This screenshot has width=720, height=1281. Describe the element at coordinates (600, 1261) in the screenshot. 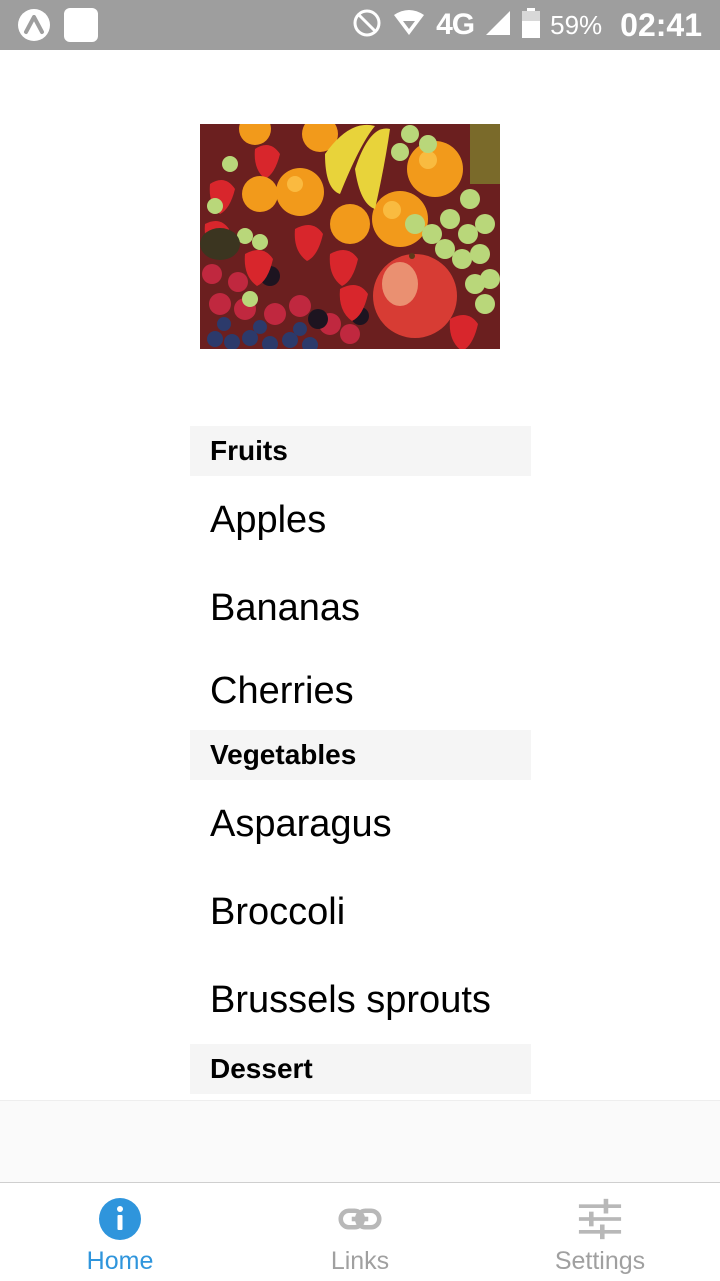

I see `tab-settings-label: Settings` at that location.